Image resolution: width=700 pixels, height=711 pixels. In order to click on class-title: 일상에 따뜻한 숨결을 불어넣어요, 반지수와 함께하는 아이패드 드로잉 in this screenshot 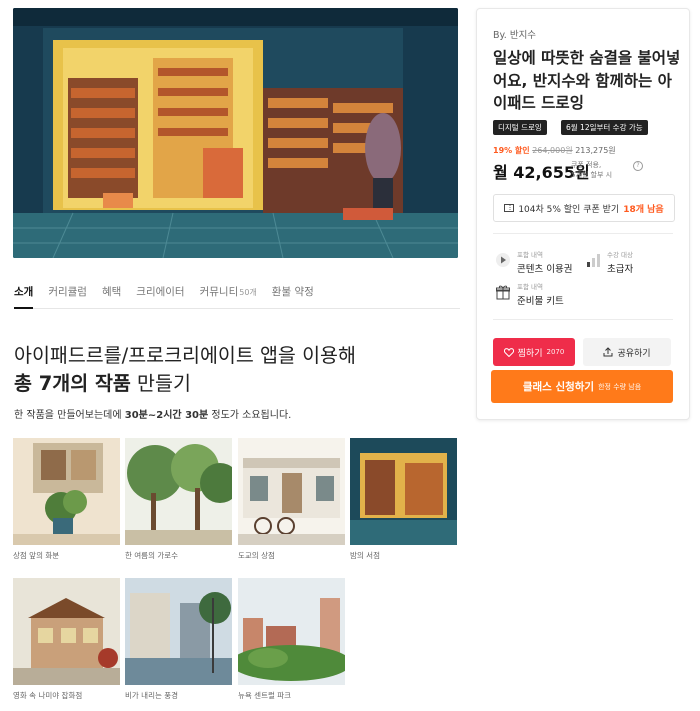, I will do `click(587, 80)`.